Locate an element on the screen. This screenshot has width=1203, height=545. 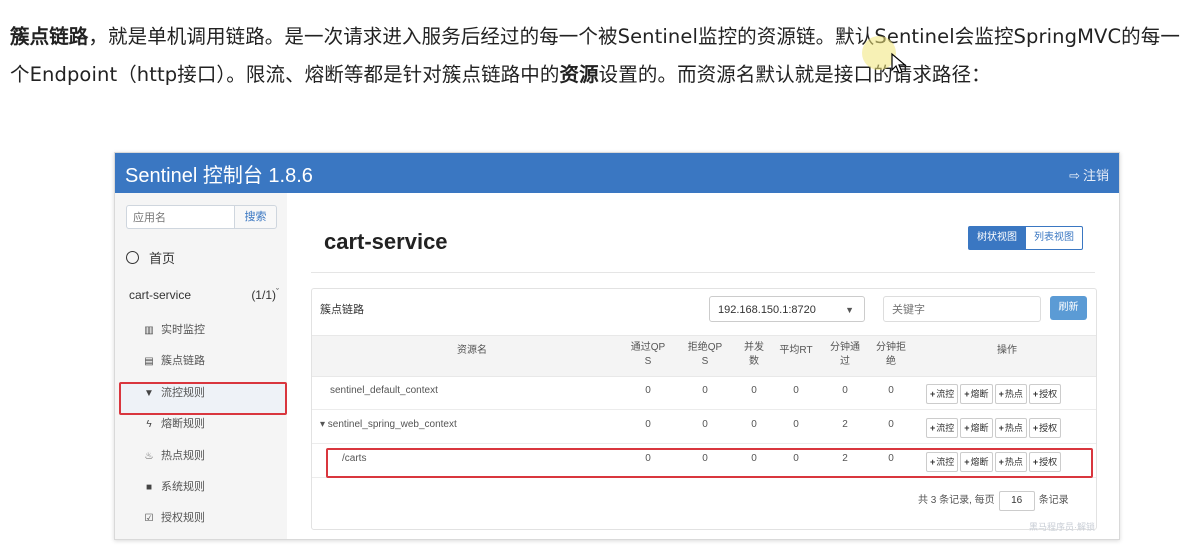
sidebar-item-home: 首页 is located at coordinates (150, 257).